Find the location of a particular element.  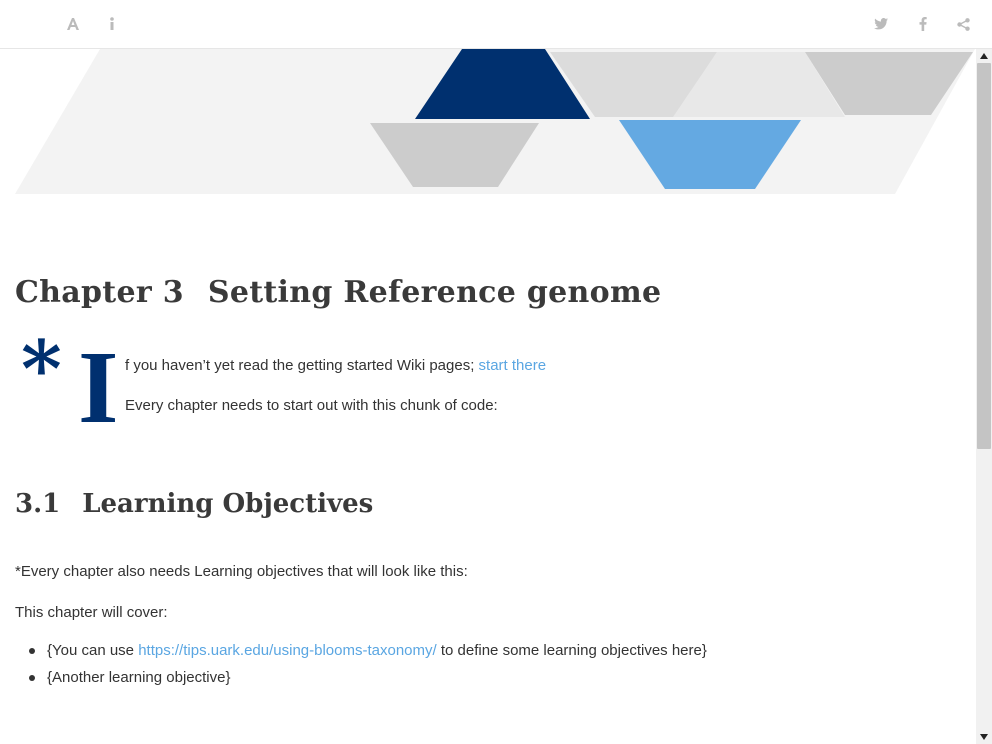

section-title: 3.1 Learning Objectives is located at coordinates (194, 504).